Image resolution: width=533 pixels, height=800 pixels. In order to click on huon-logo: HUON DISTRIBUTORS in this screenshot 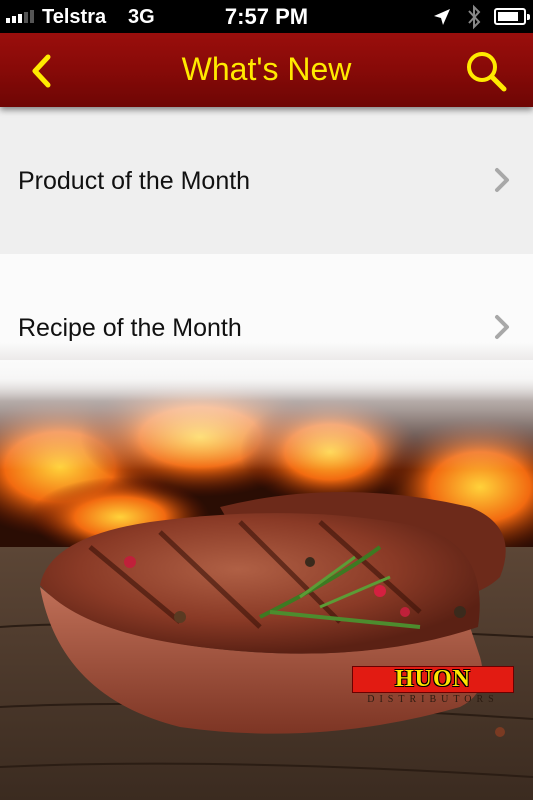, I will do `click(433, 686)`.